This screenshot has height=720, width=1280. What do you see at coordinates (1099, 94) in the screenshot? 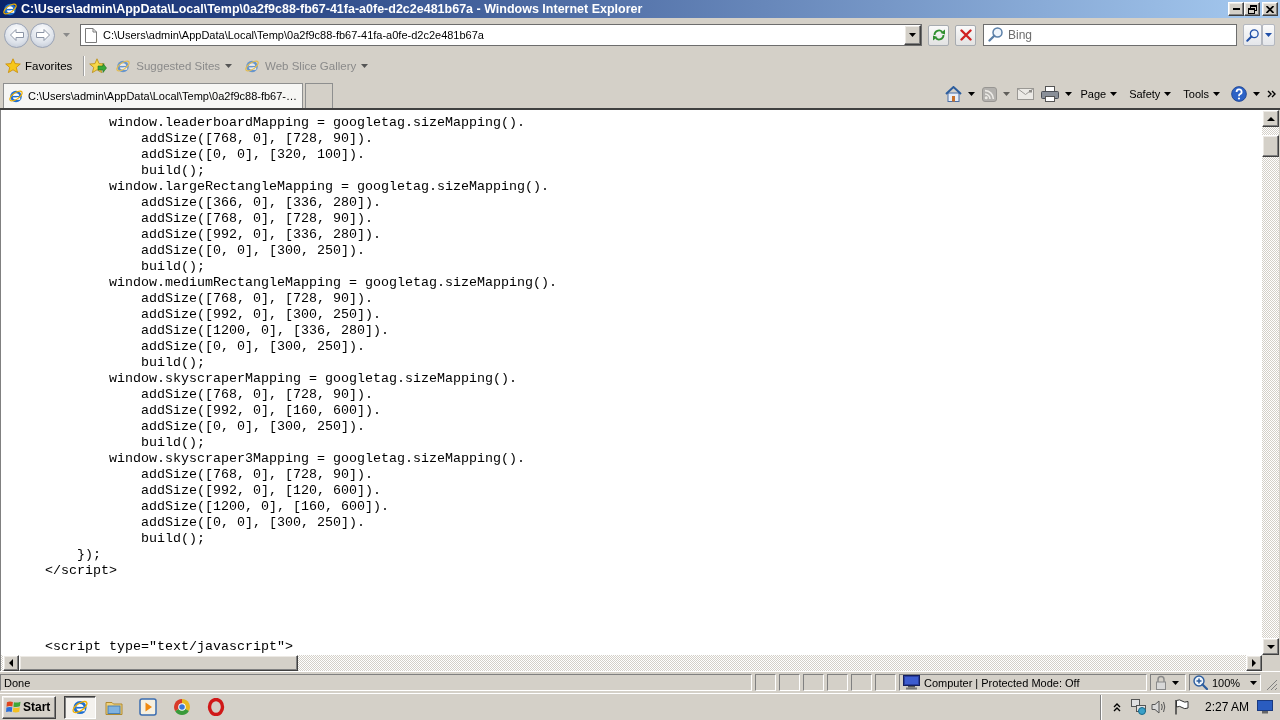
I see `menu-button: Page` at bounding box center [1099, 94].